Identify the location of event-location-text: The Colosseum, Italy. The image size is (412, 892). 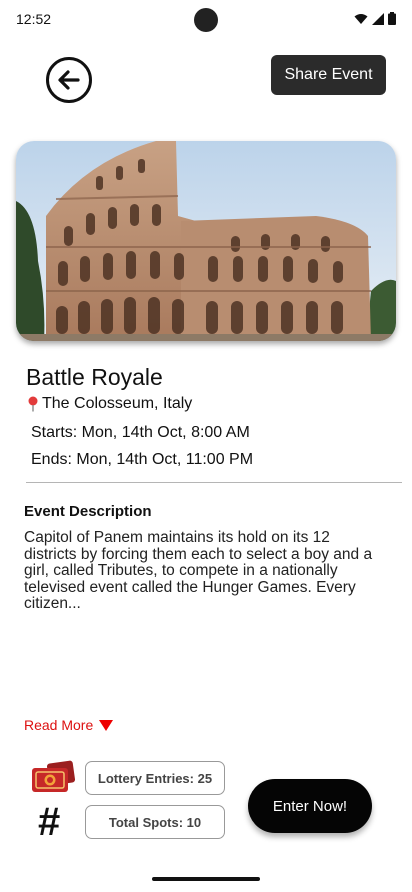
(117, 403).